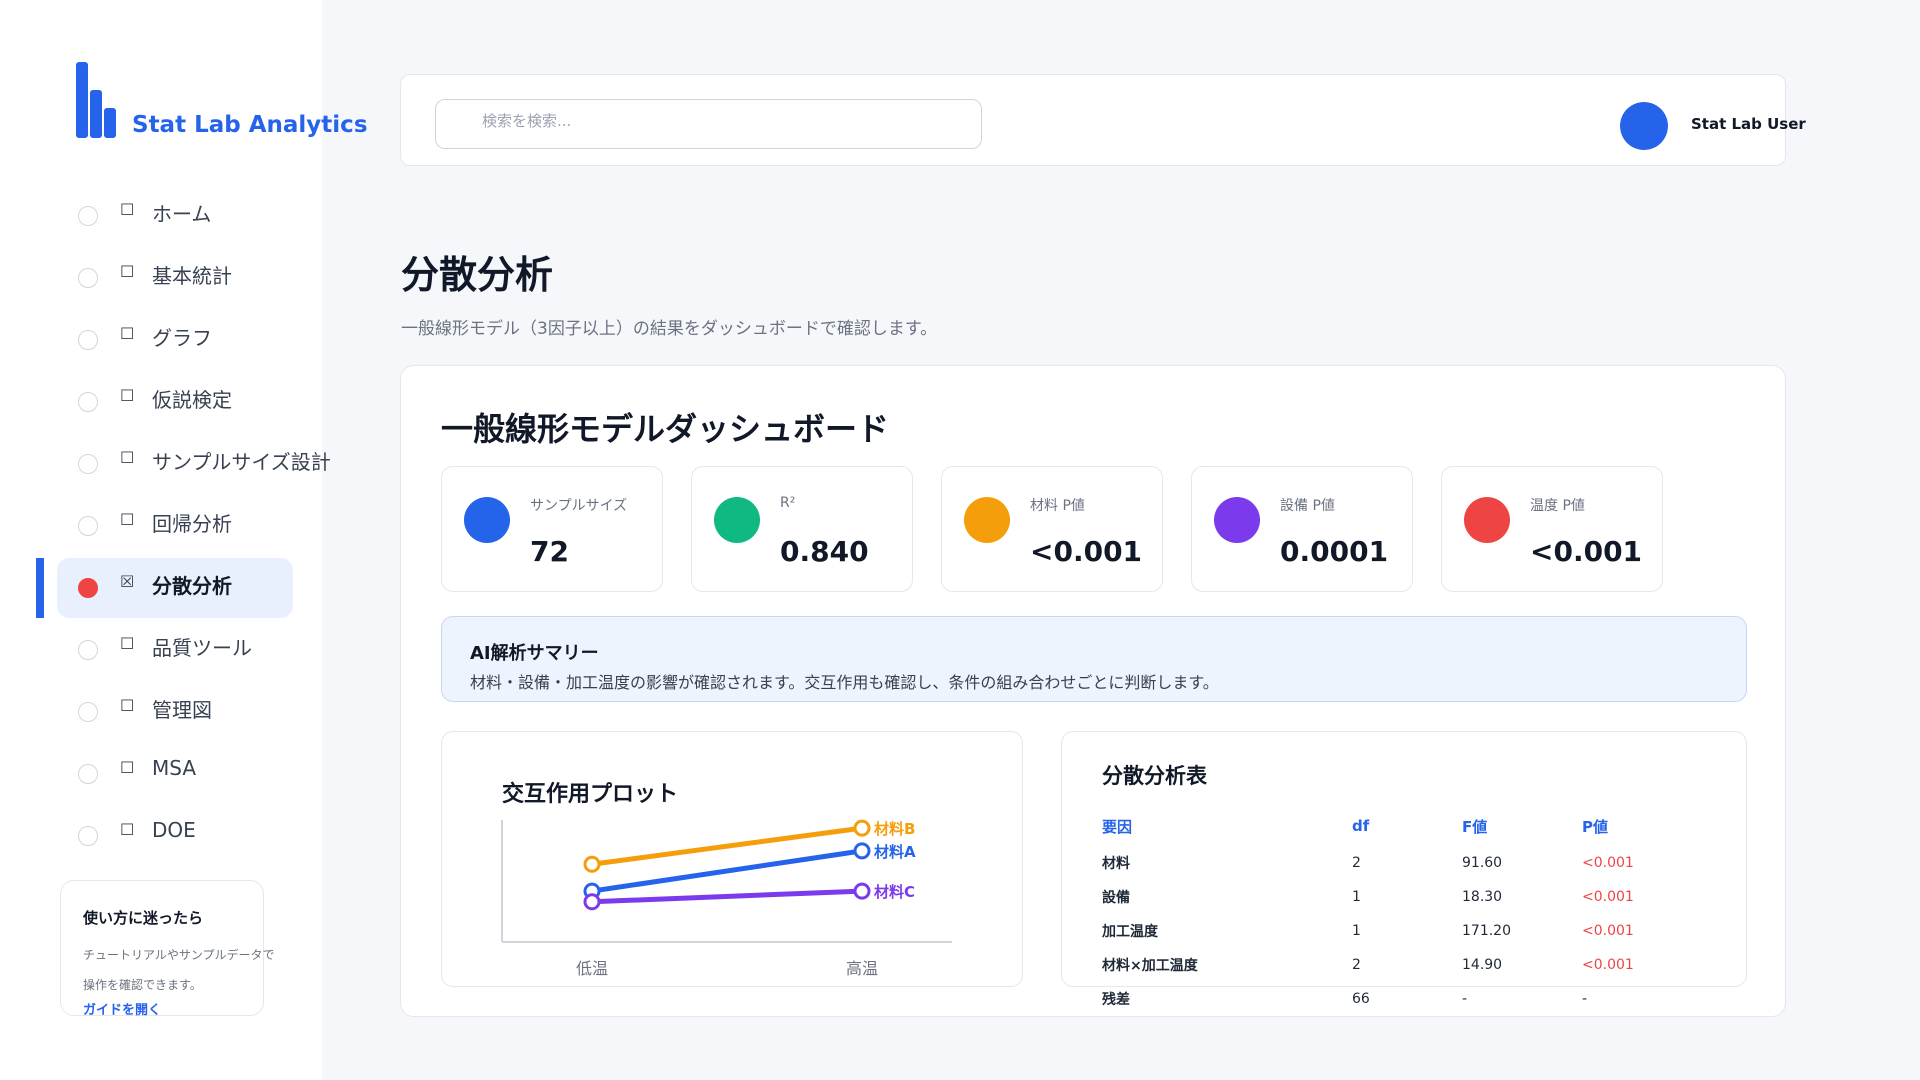 This screenshot has height=1080, width=1920. What do you see at coordinates (1402, 999) in the screenshot?
I see `table-row: 残差 66 - -` at bounding box center [1402, 999].